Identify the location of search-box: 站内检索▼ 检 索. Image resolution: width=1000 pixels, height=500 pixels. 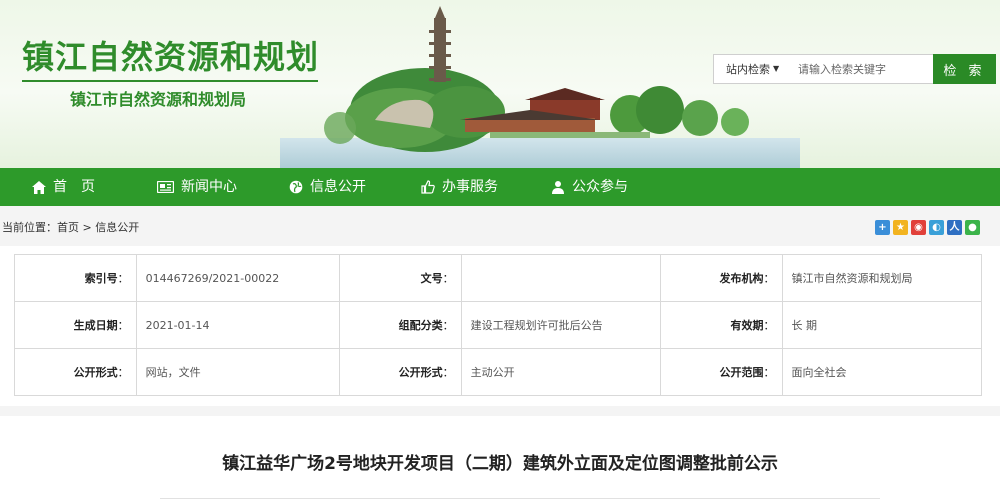
(854, 69).